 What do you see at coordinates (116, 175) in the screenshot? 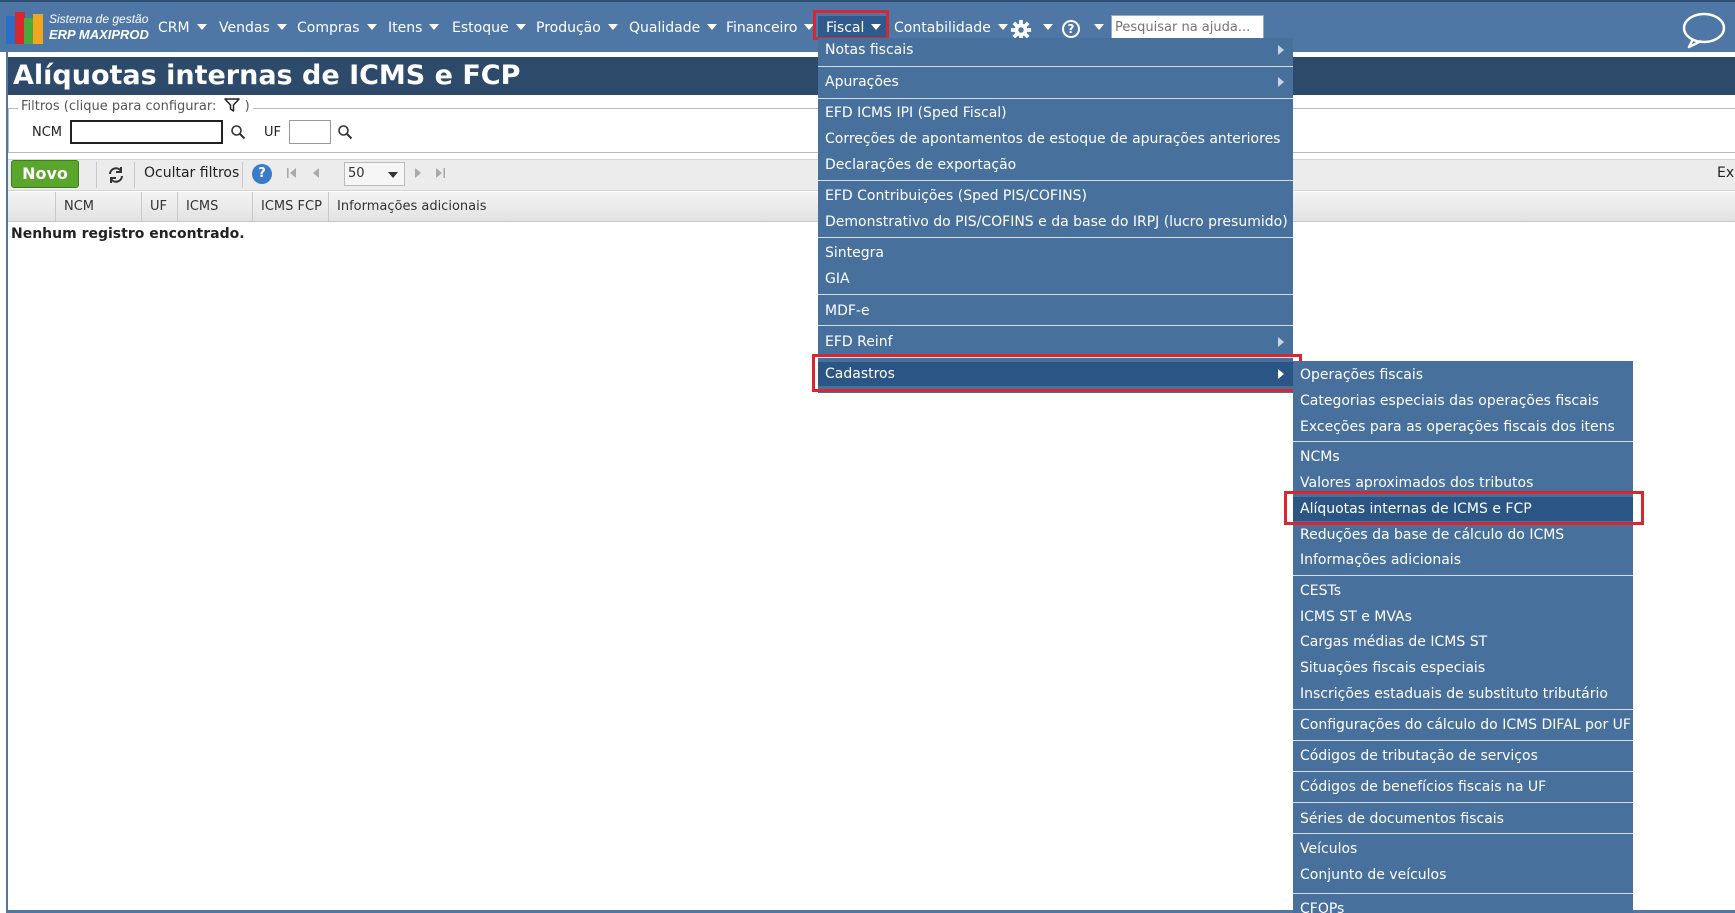
I see `refresh-icon` at bounding box center [116, 175].